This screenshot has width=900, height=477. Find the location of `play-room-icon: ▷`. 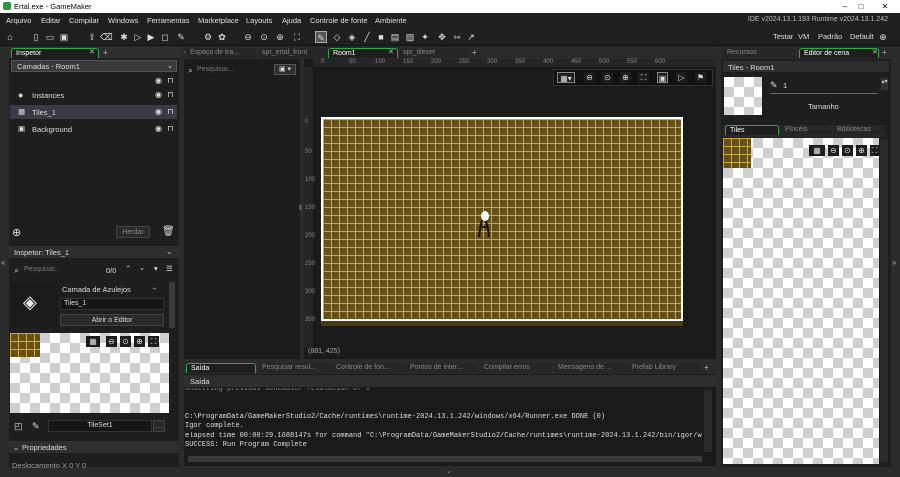

play-room-icon: ▷ is located at coordinates (681, 77).